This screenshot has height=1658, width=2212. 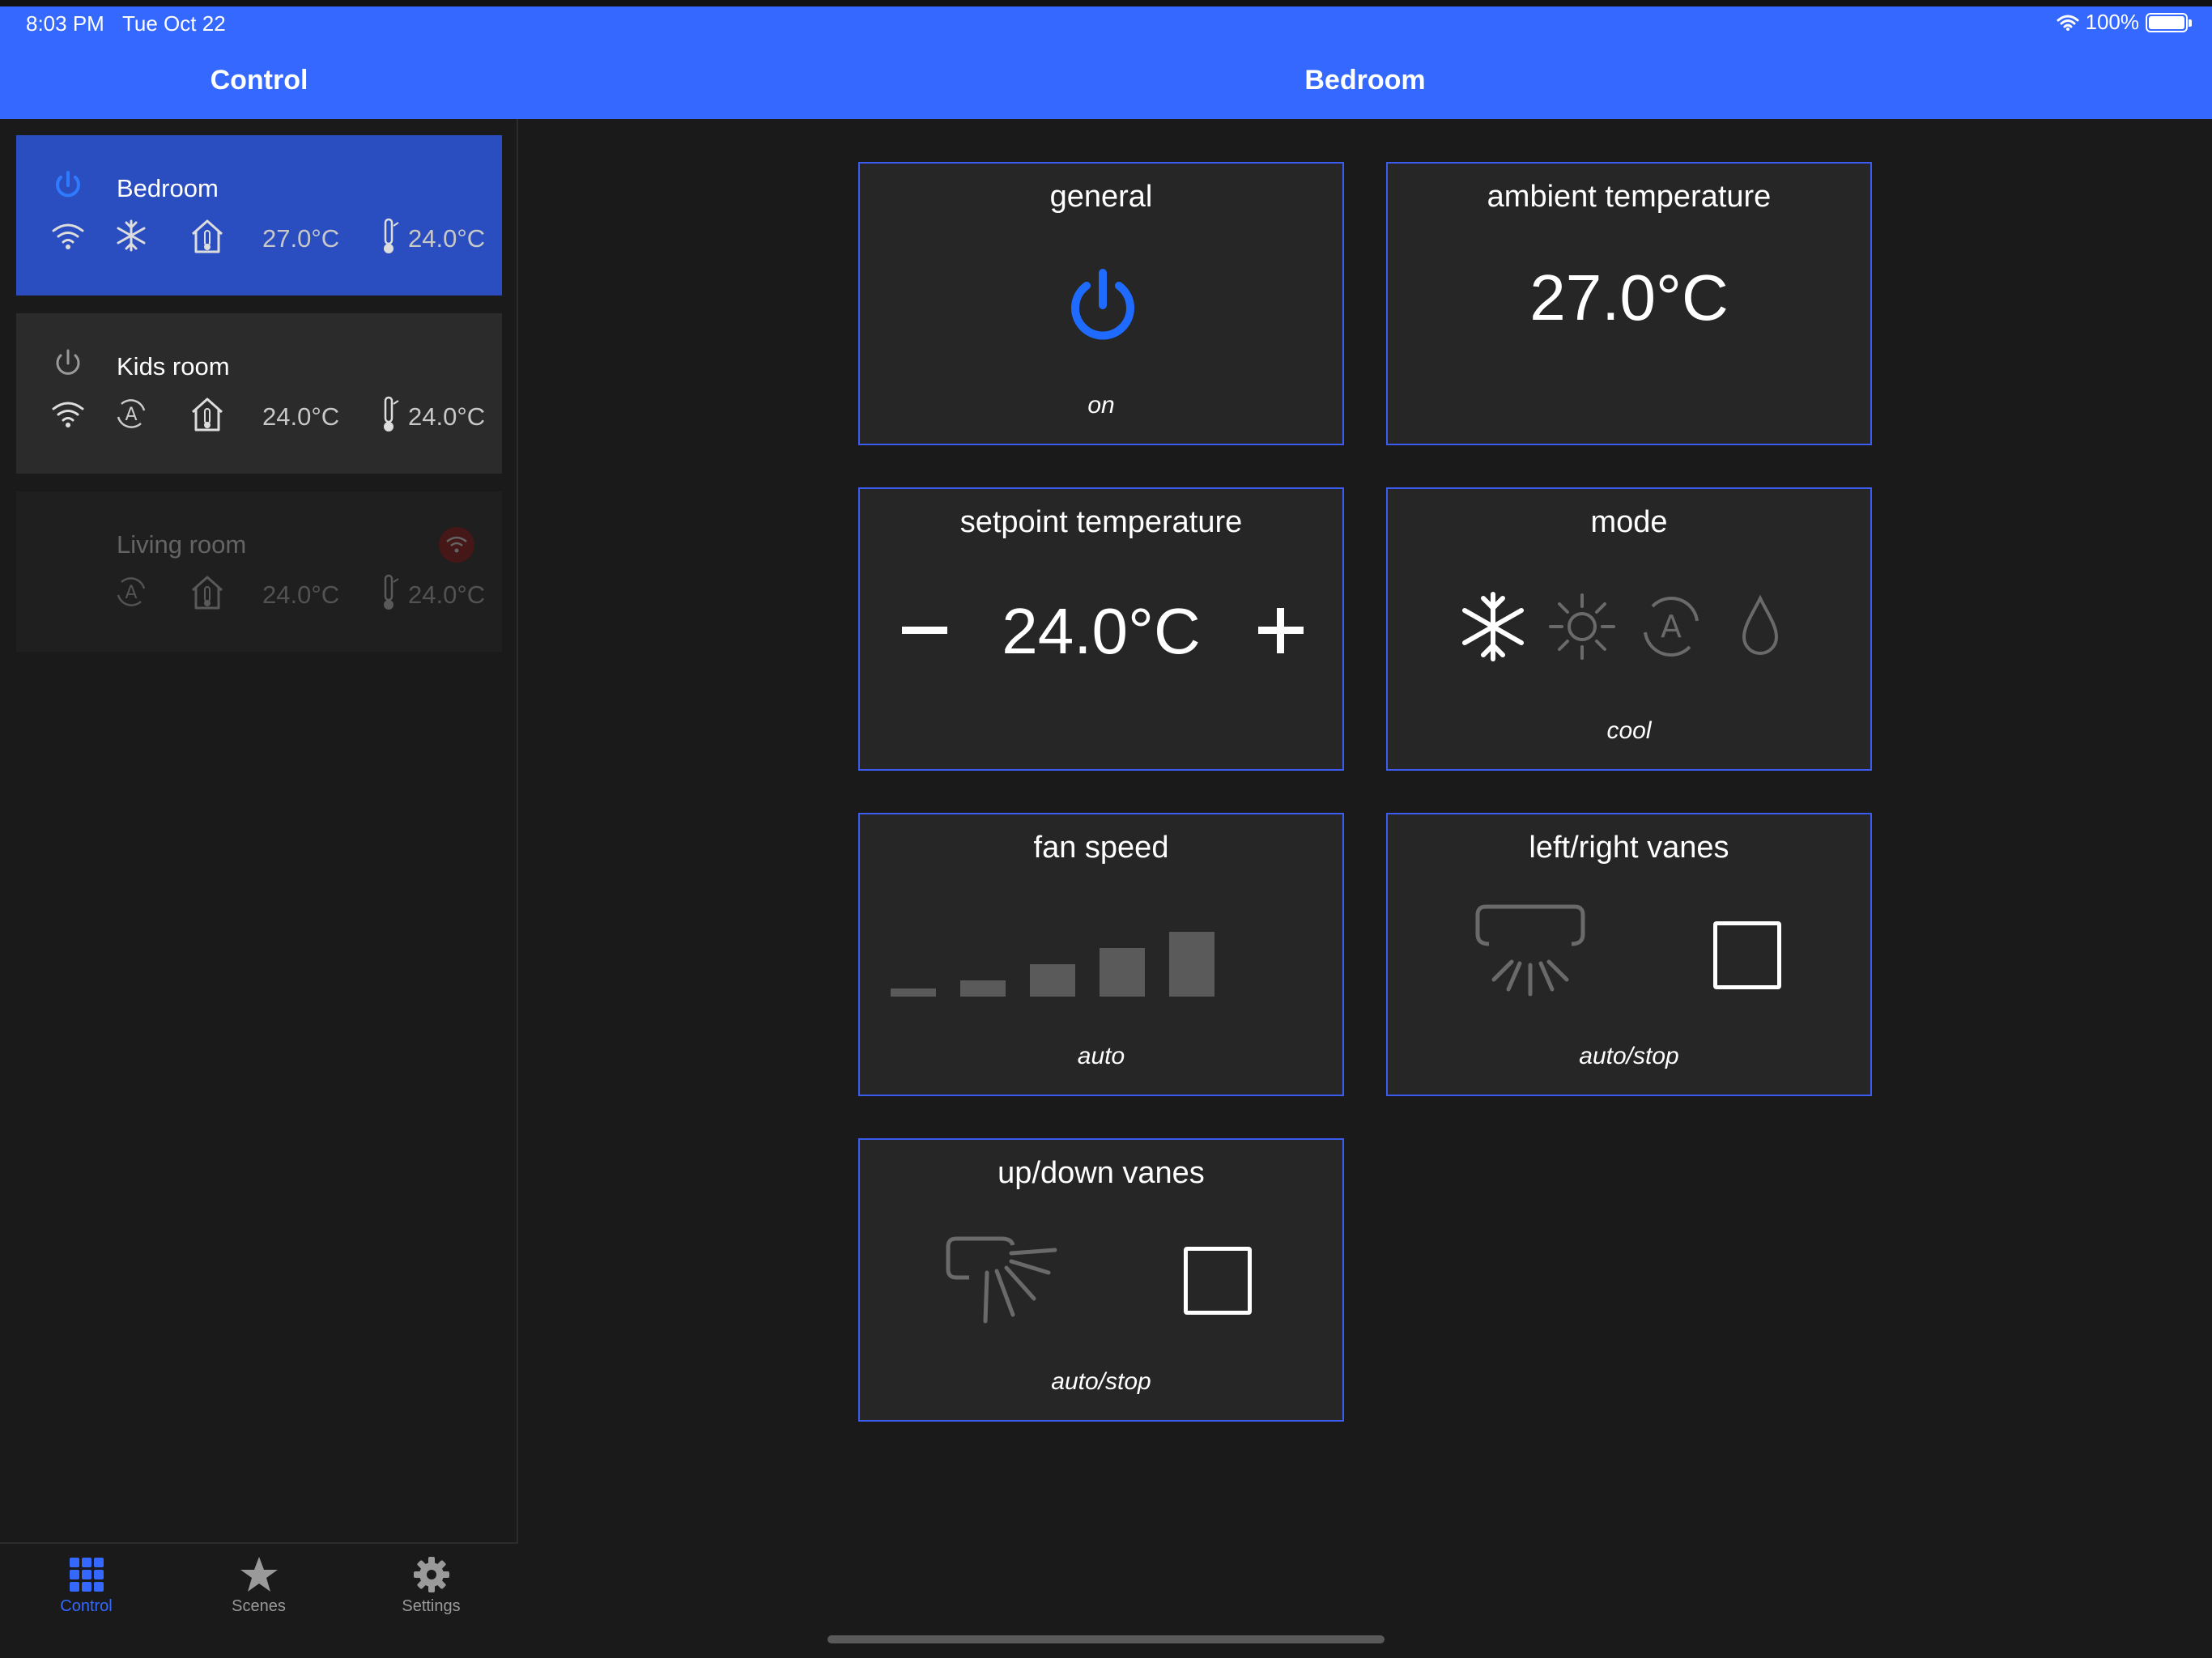 I want to click on home-indicator, so click(x=1106, y=1639).